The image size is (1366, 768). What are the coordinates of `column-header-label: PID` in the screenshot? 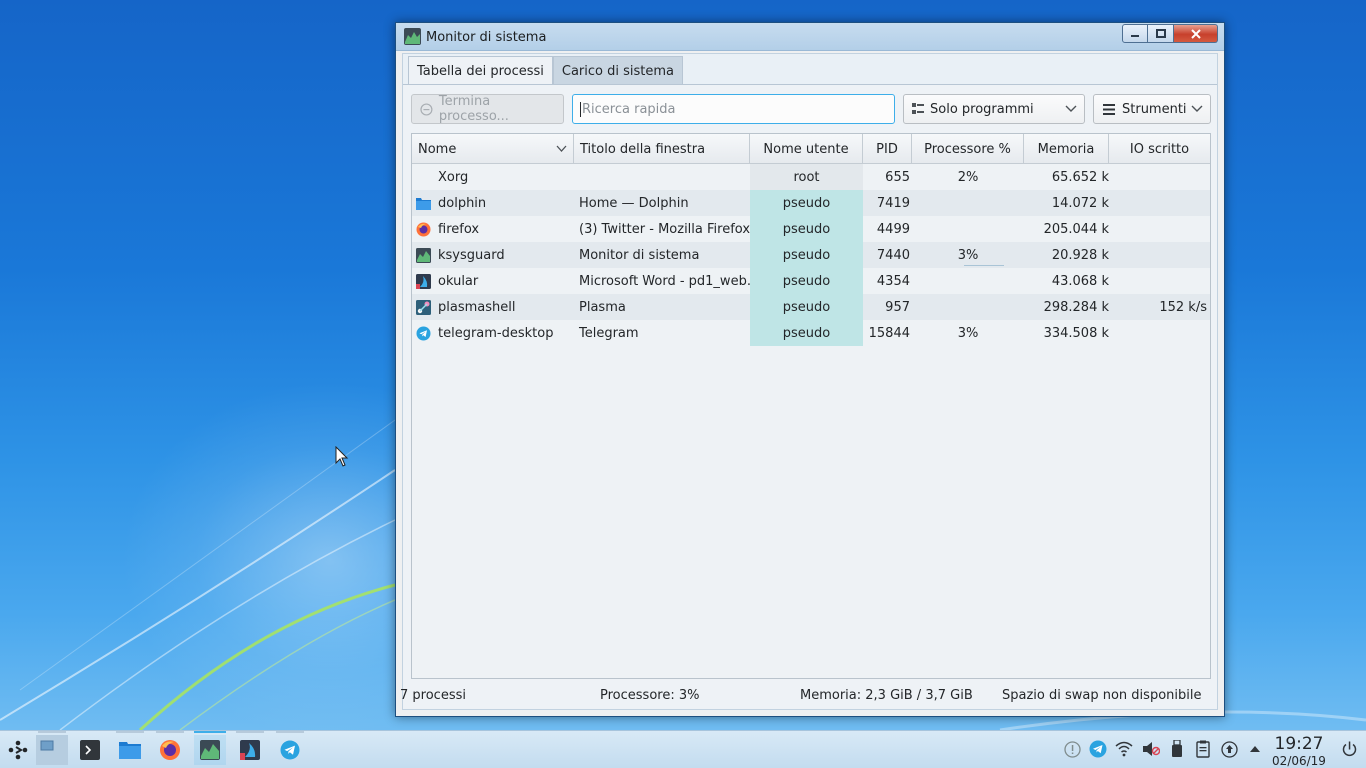 It's located at (887, 149).